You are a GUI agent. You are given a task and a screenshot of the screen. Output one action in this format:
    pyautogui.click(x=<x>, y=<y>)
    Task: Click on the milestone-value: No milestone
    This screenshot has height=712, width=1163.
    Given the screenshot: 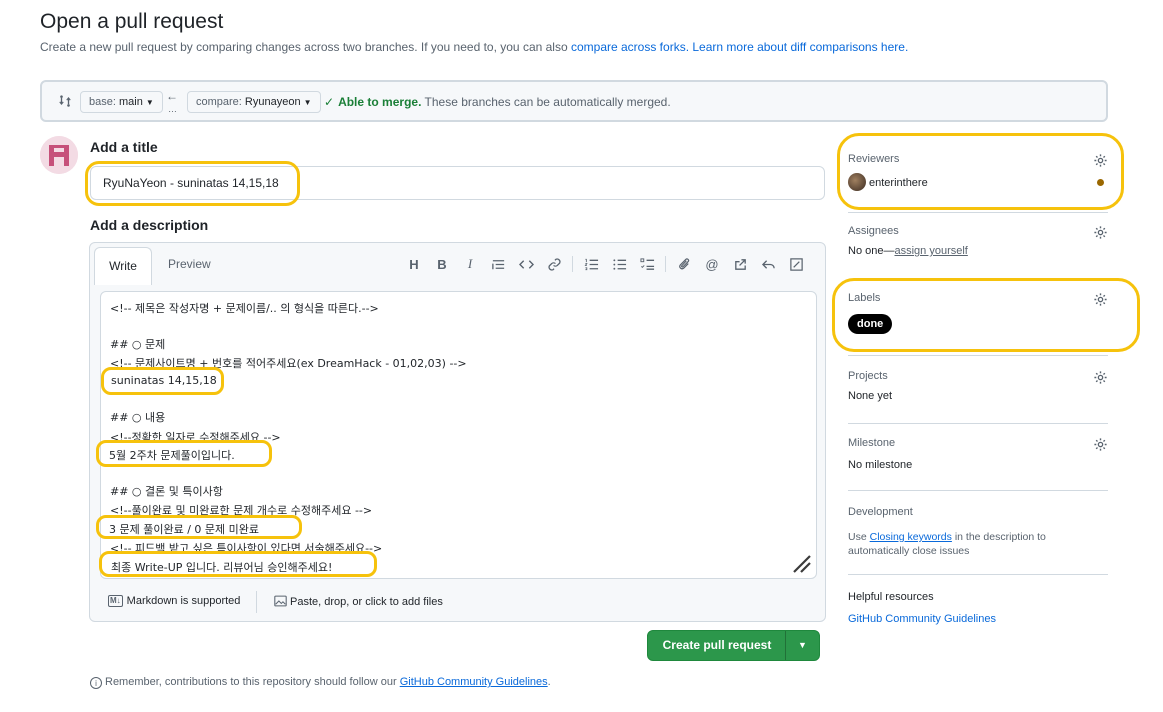 What is the action you would take?
    pyautogui.click(x=880, y=465)
    